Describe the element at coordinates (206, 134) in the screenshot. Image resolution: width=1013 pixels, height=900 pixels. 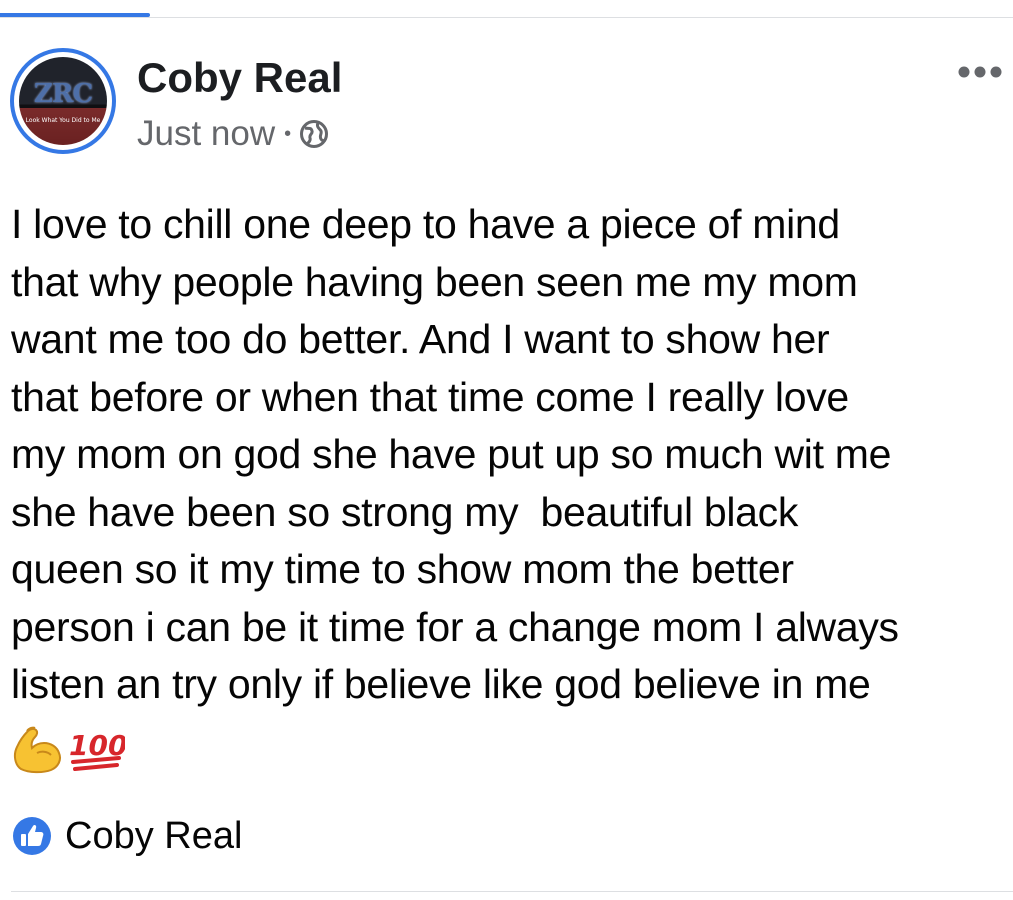
I see `post-timestamp: Just now` at that location.